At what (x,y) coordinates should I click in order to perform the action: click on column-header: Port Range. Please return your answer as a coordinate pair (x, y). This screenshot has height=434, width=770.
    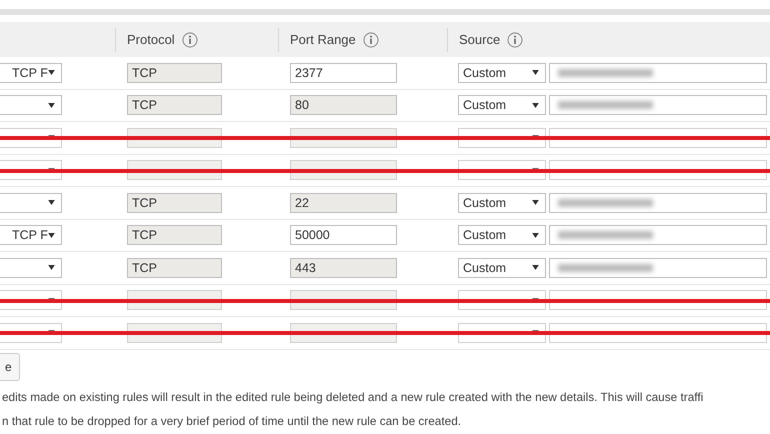
    Looking at the image, I should click on (323, 39).